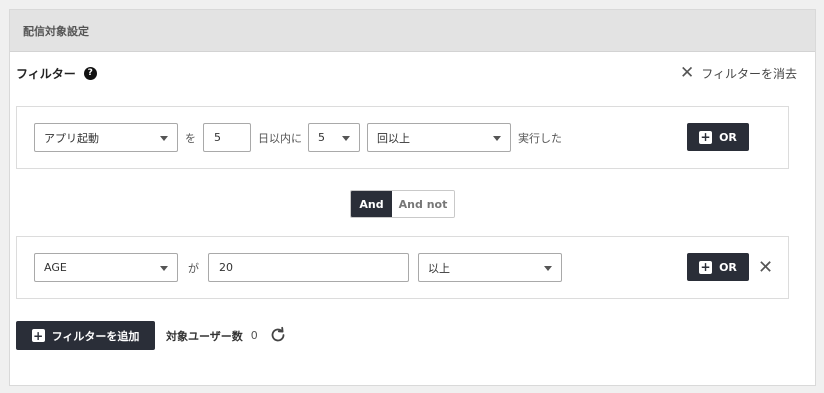 This screenshot has width=824, height=393. I want to click on compare-select: 回以上, so click(439, 137).